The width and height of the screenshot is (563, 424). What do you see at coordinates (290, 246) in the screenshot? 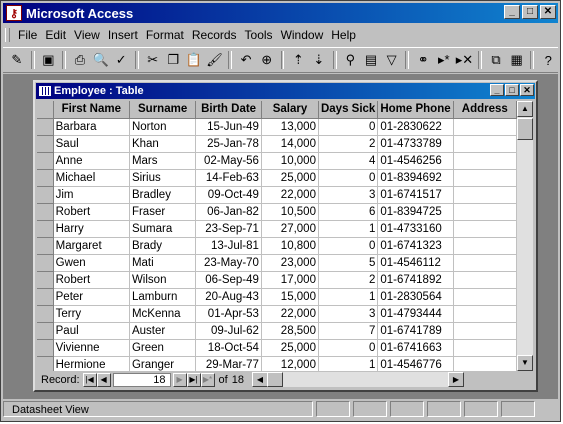
I see `cell-salary: 10,800` at bounding box center [290, 246].